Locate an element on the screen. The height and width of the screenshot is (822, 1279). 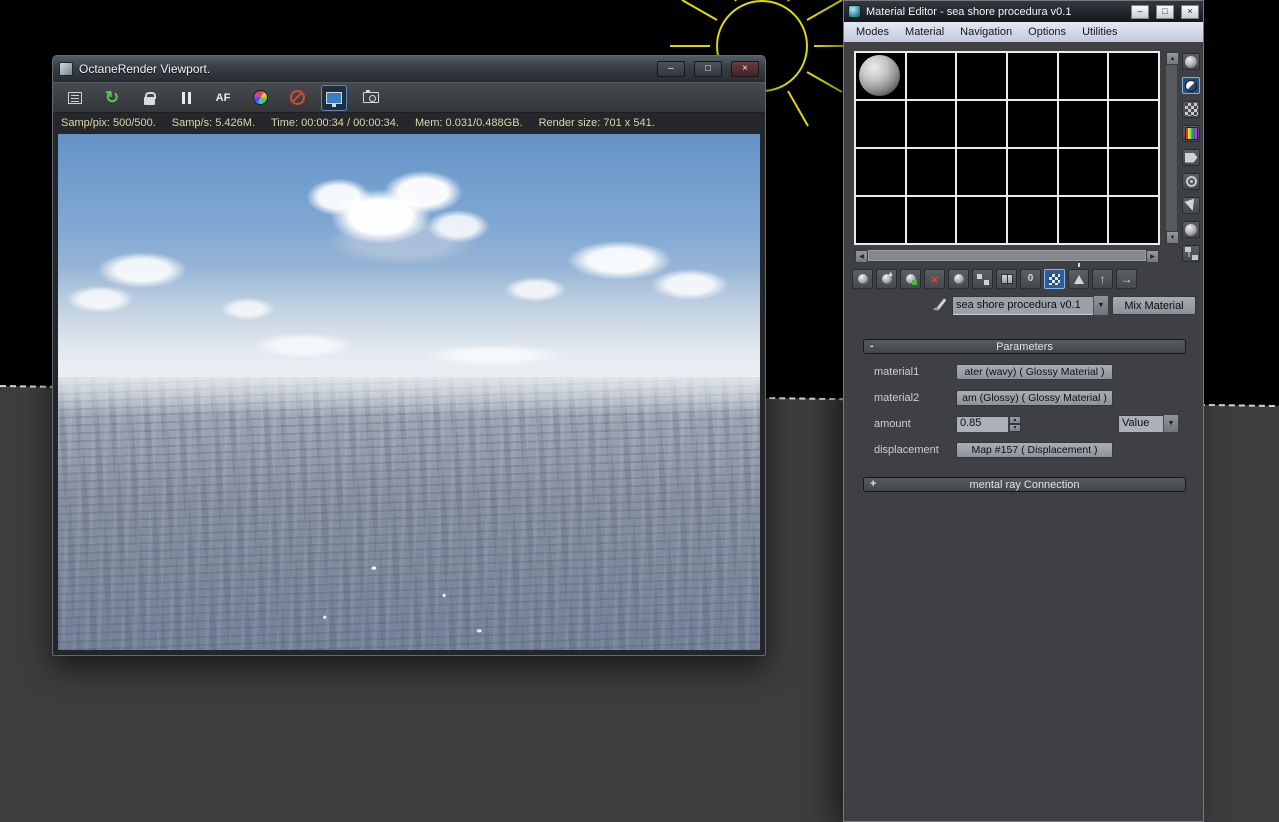
material-name-dropdown-arrow: ▼ is located at coordinates (1100, 305).